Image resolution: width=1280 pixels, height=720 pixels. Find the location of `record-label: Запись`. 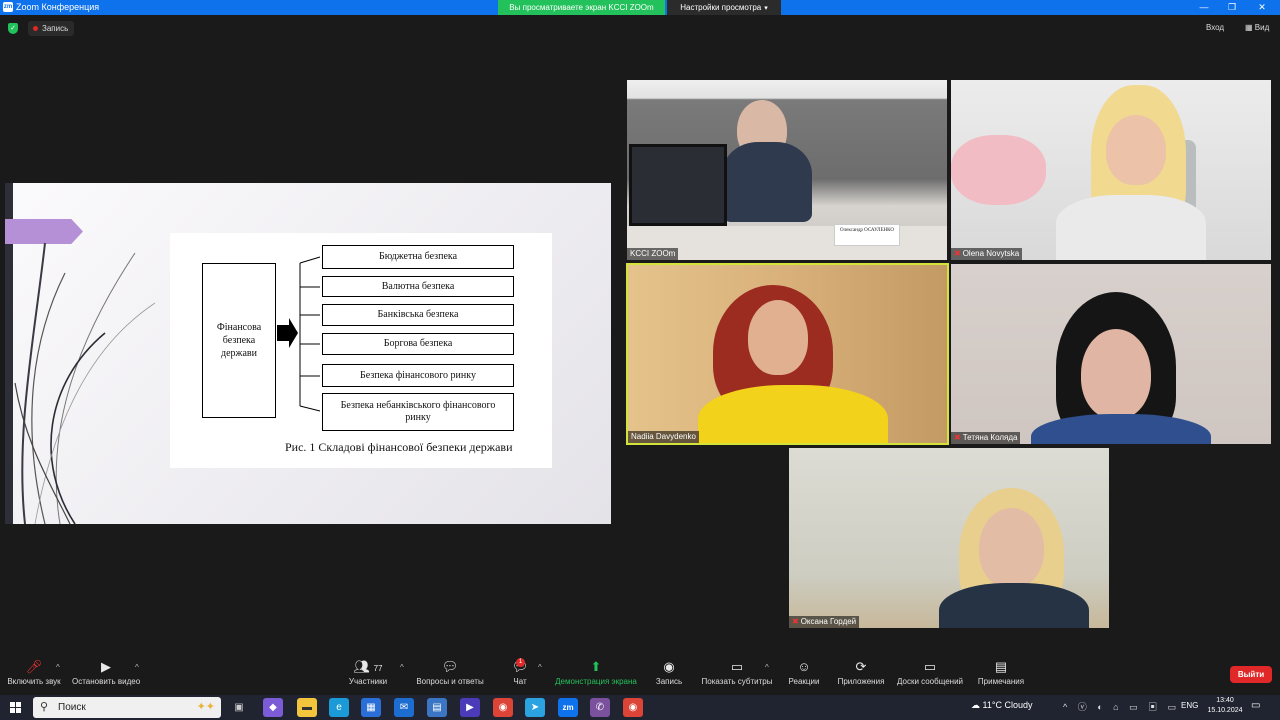

record-label: Запись is located at coordinates (669, 681).